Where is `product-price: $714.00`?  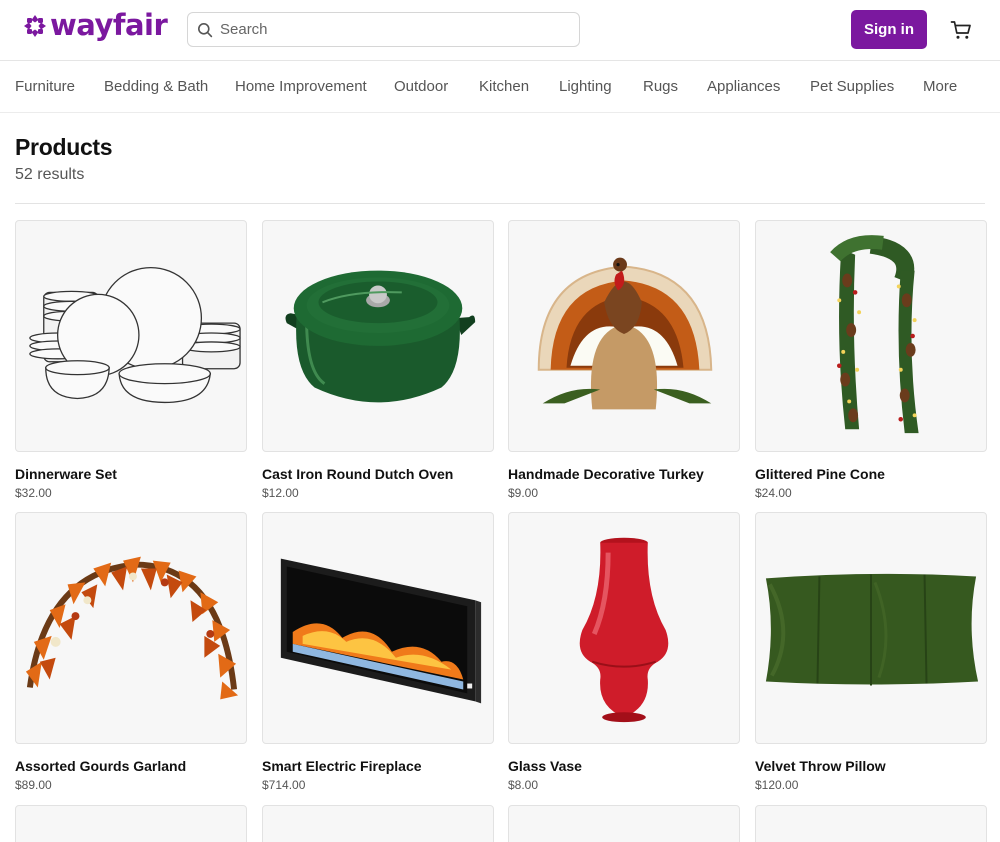
product-price: $714.00 is located at coordinates (284, 785).